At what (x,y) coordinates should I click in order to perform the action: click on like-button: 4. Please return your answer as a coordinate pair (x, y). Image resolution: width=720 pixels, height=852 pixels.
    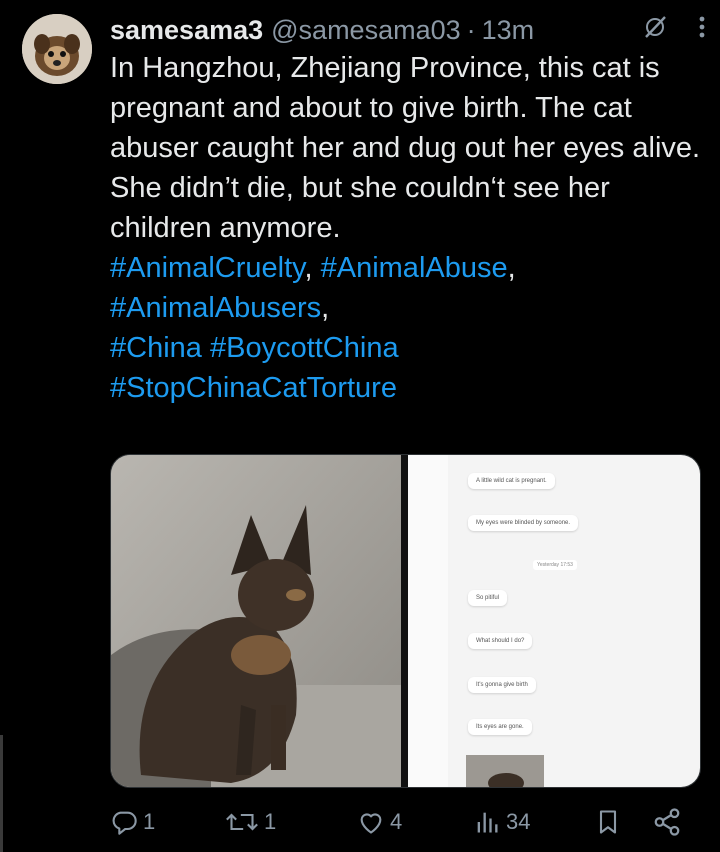
    Looking at the image, I should click on (379, 822).